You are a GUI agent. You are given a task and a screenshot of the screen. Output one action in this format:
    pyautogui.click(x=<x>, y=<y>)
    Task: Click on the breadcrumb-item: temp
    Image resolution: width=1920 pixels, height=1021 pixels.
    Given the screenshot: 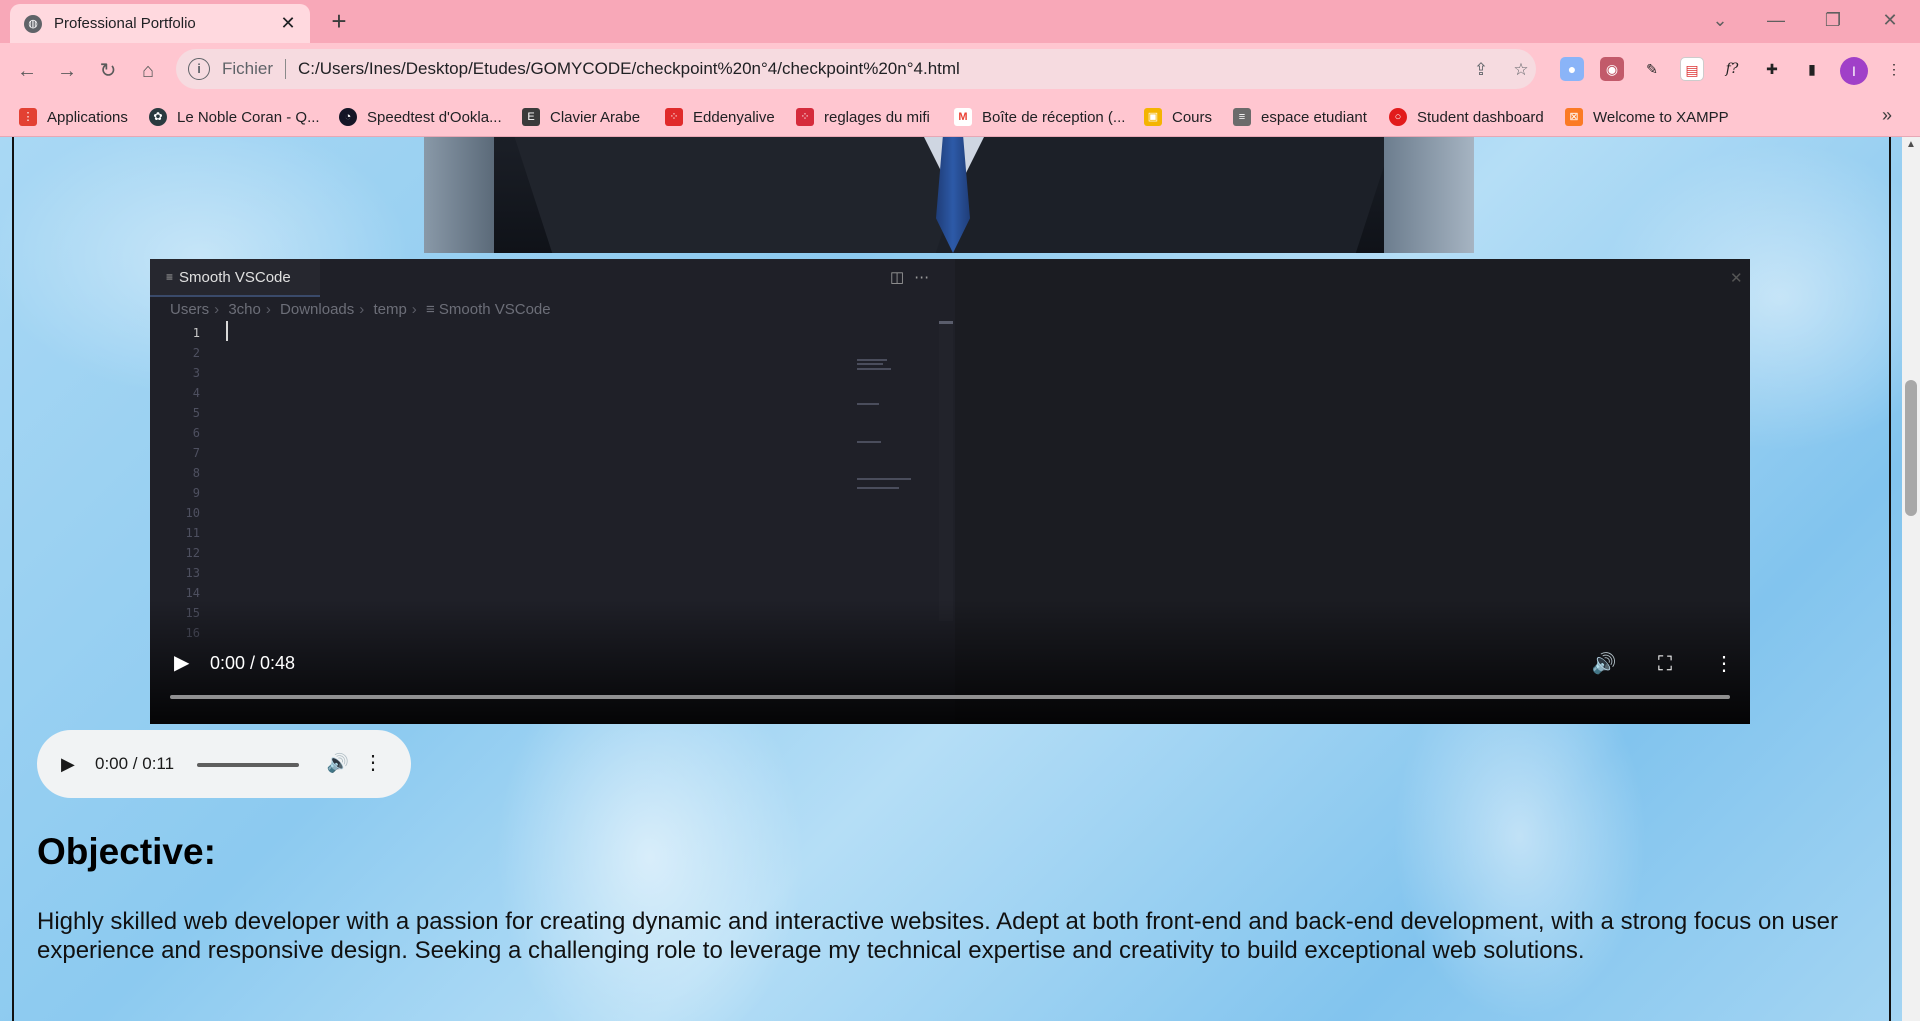 What is the action you would take?
    pyautogui.click(x=390, y=309)
    